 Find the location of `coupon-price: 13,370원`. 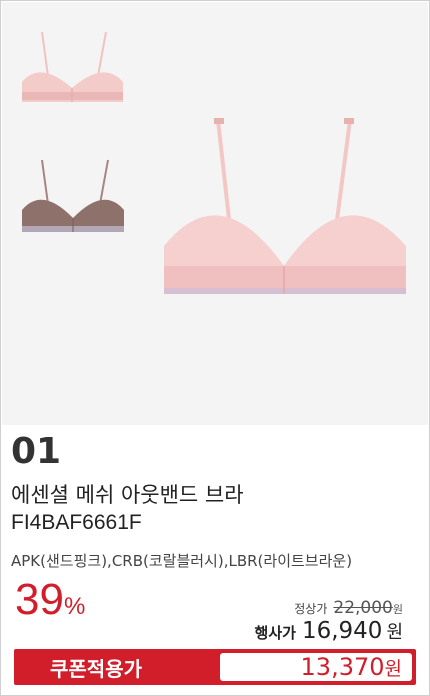

coupon-price: 13,370원 is located at coordinates (351, 667).